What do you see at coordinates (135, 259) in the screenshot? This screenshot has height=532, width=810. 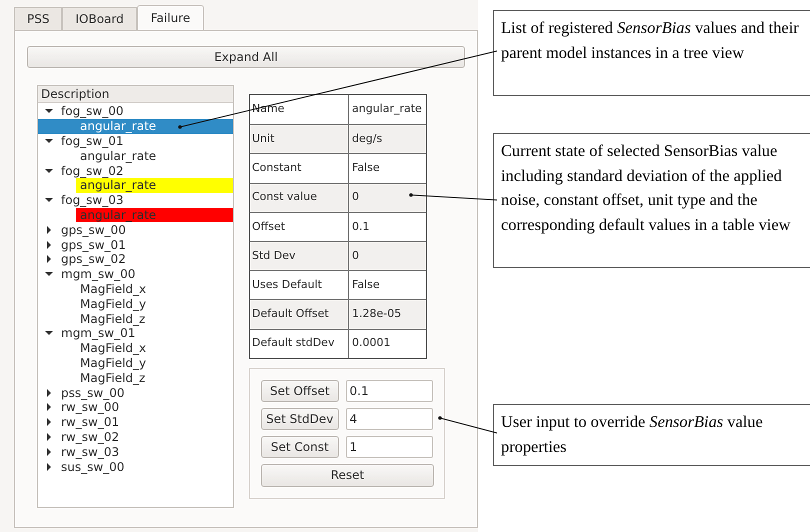 I see `tree-item: gps_sw_02` at bounding box center [135, 259].